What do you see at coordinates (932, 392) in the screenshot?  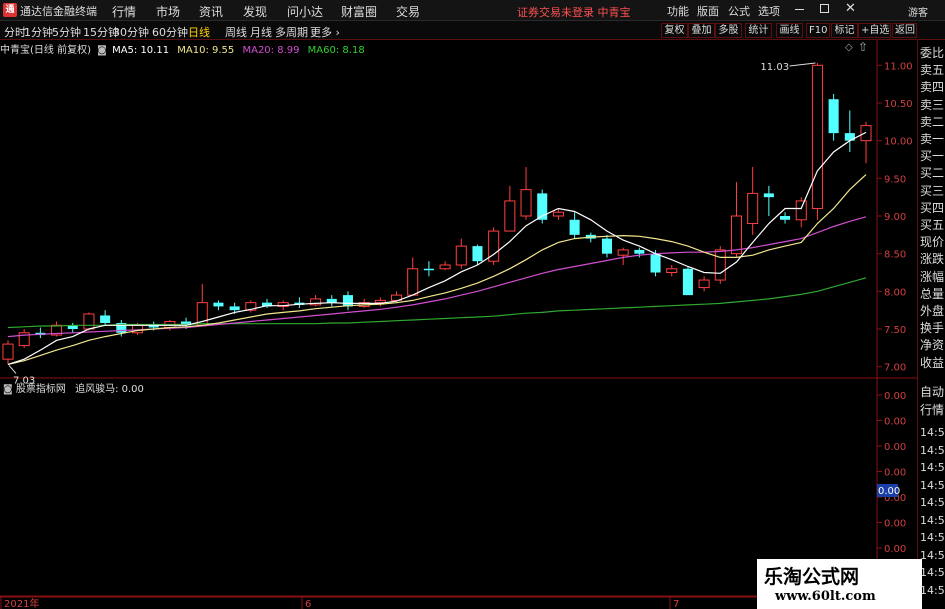 I see `quote-mode-0: 自动` at bounding box center [932, 392].